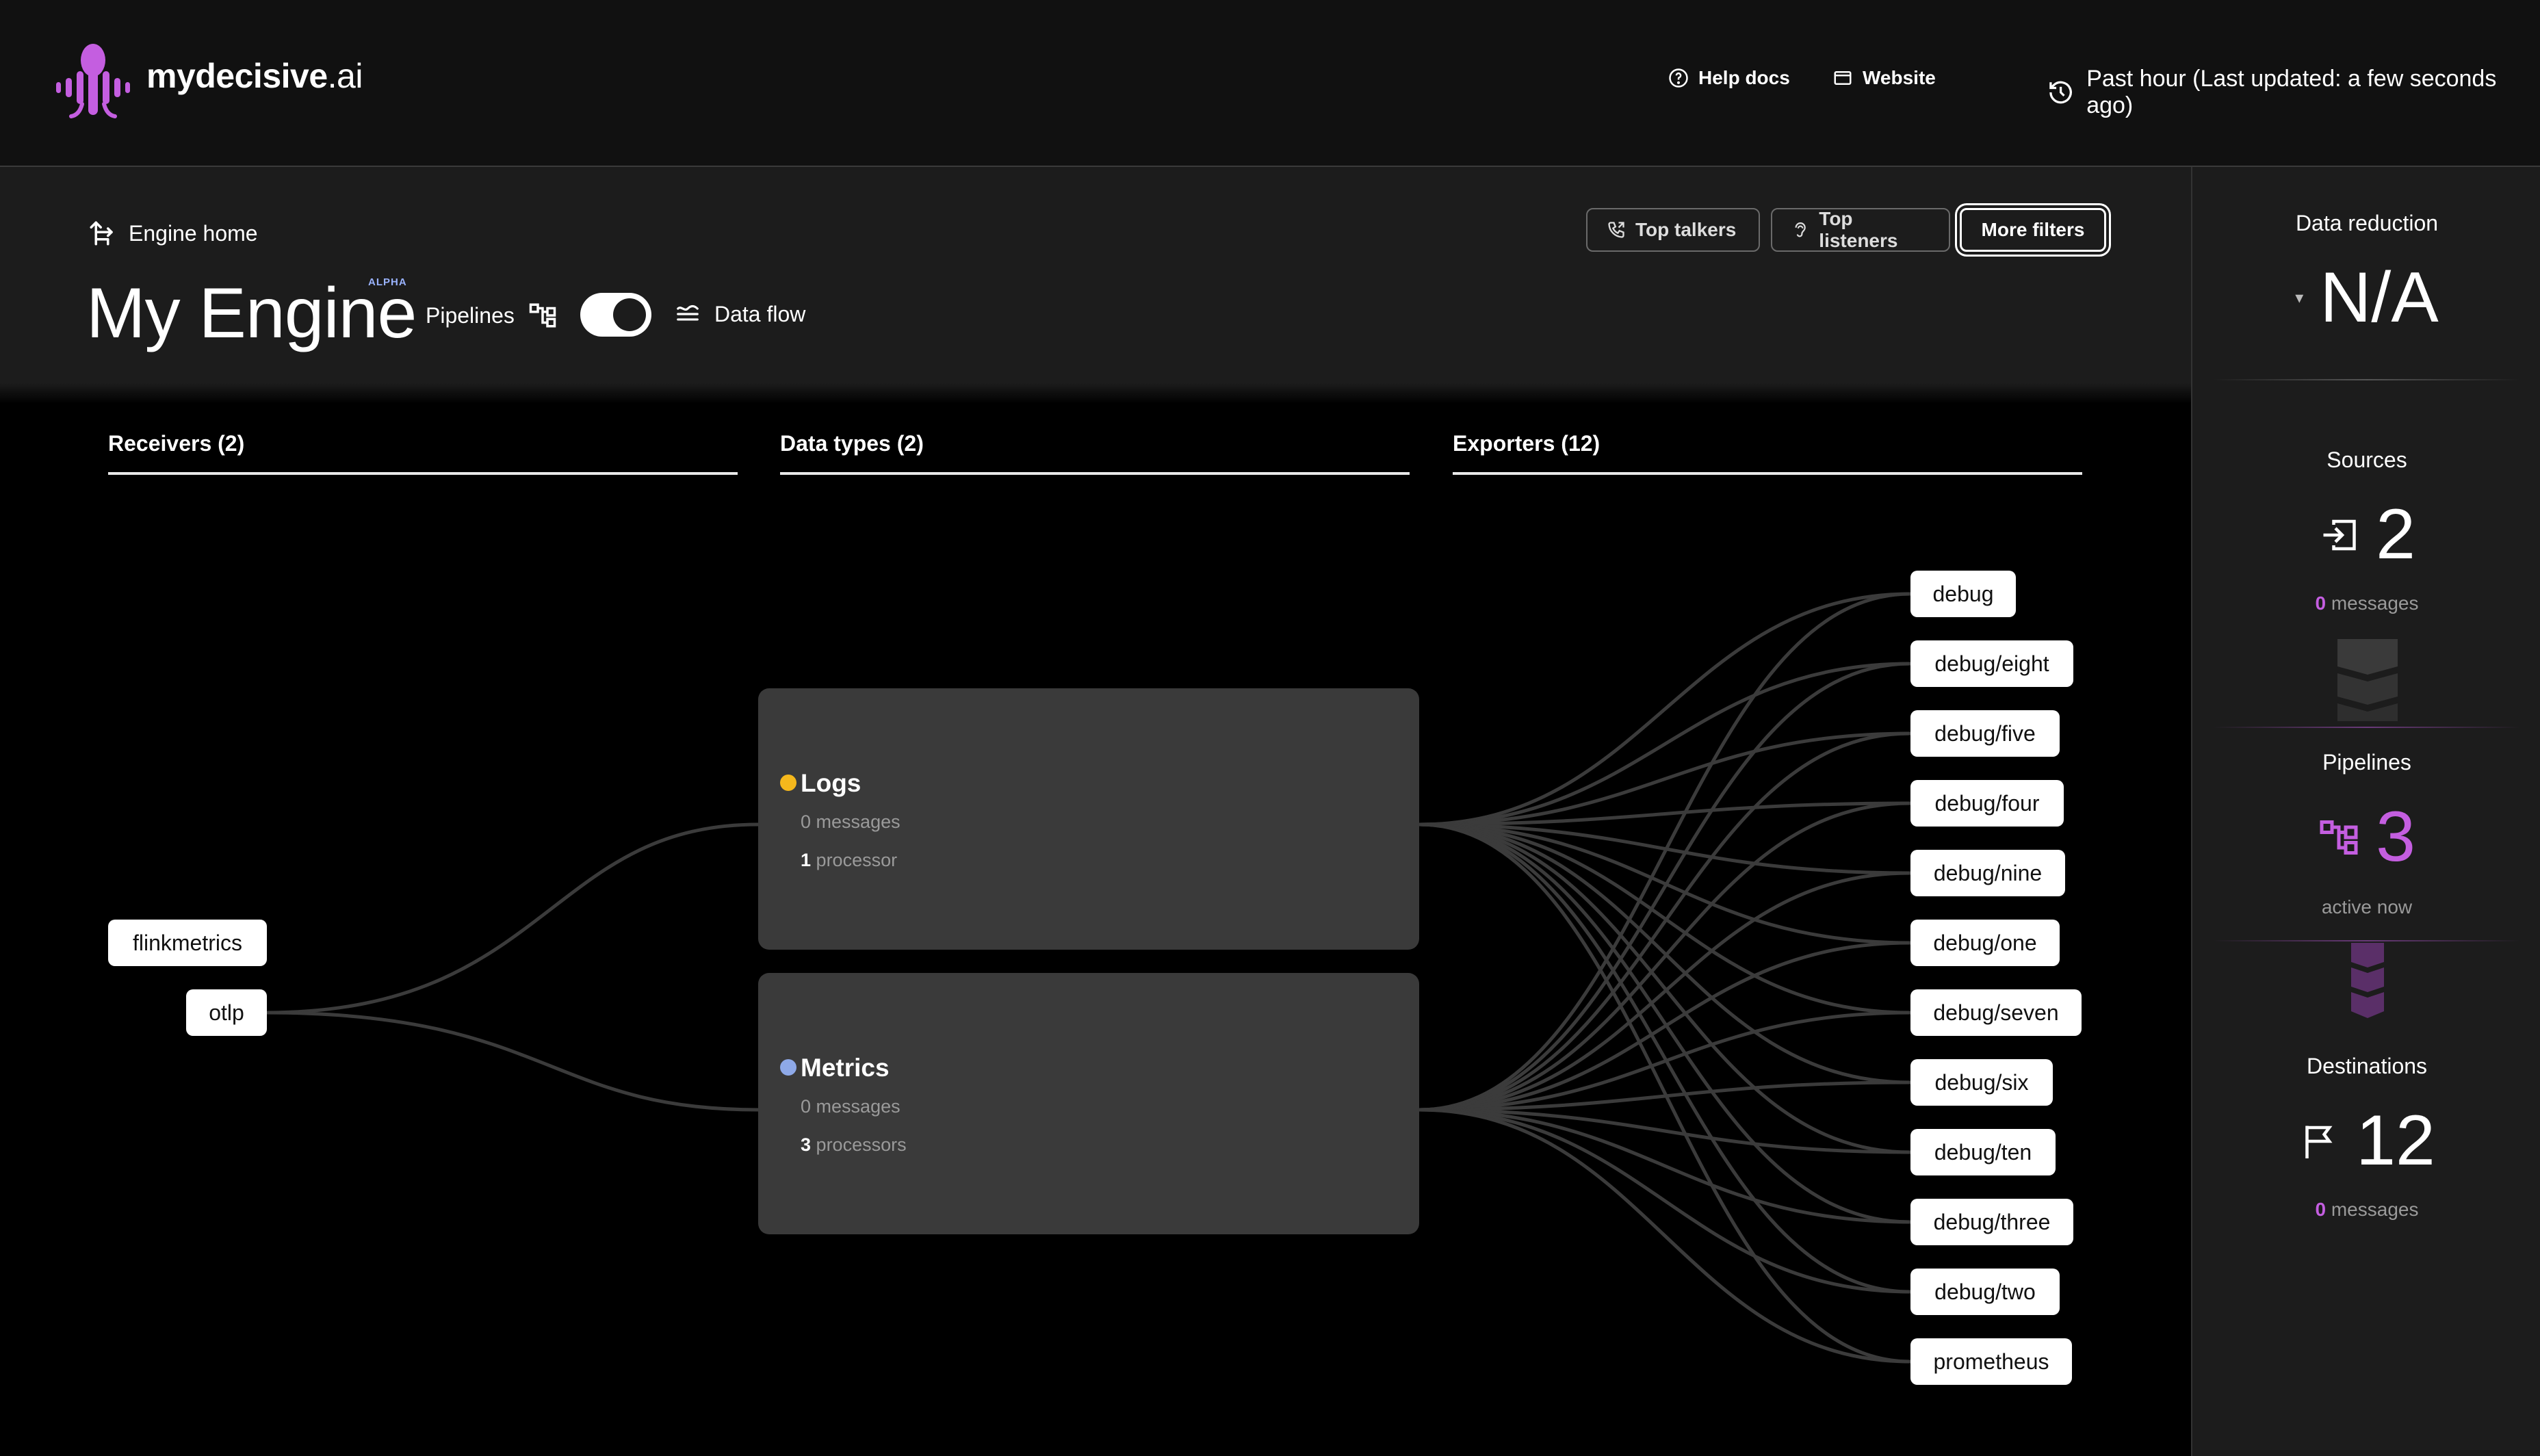 This screenshot has height=1456, width=2540. I want to click on data-type-name: Metrics, so click(846, 1068).